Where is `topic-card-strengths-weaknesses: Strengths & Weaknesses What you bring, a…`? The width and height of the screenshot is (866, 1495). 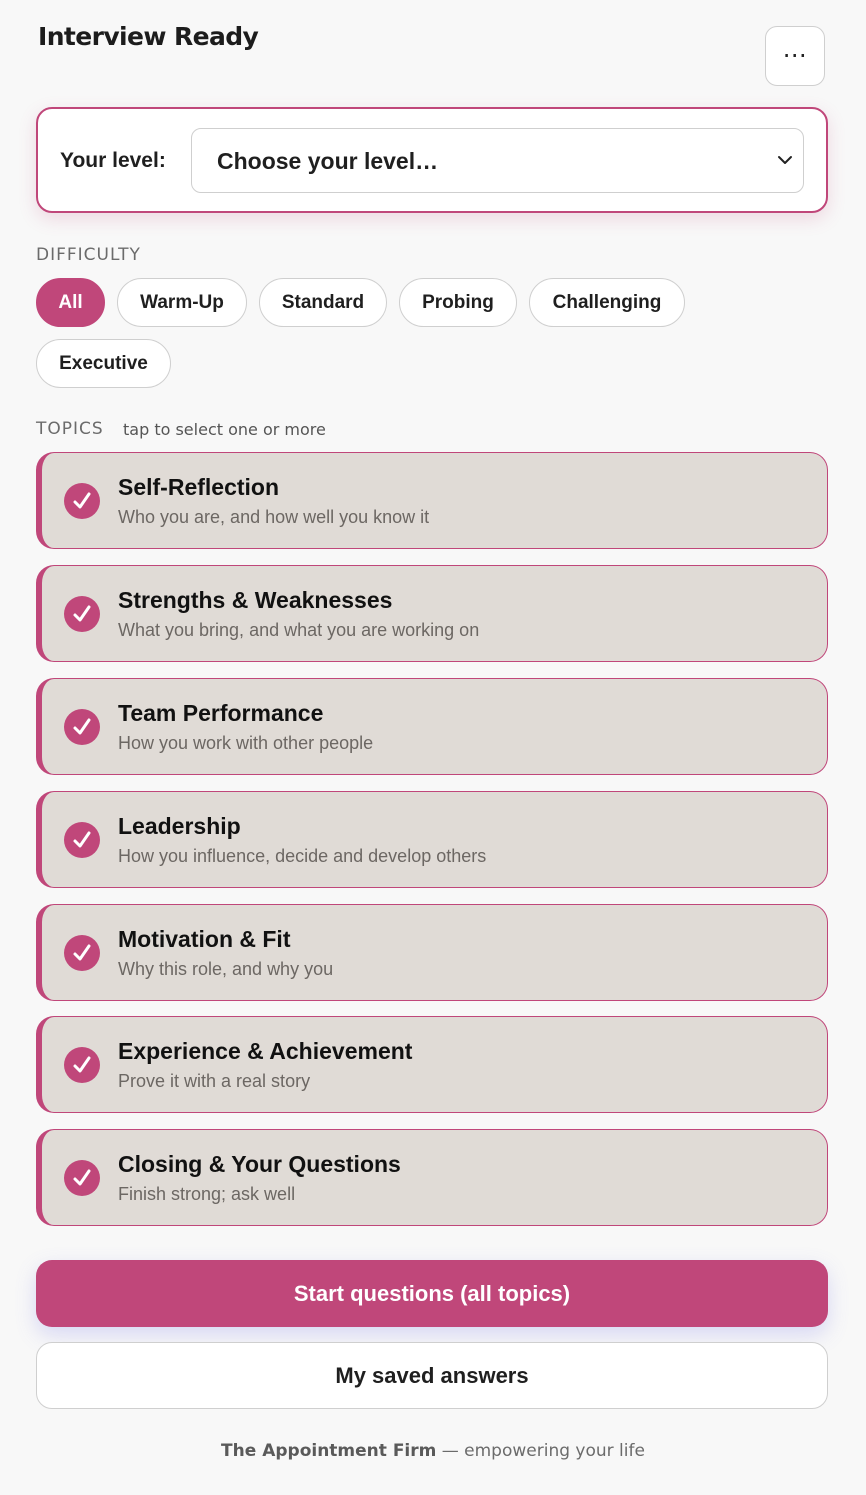
topic-card-strengths-weaknesses: Strengths & Weaknesses What you bring, a… is located at coordinates (432, 613).